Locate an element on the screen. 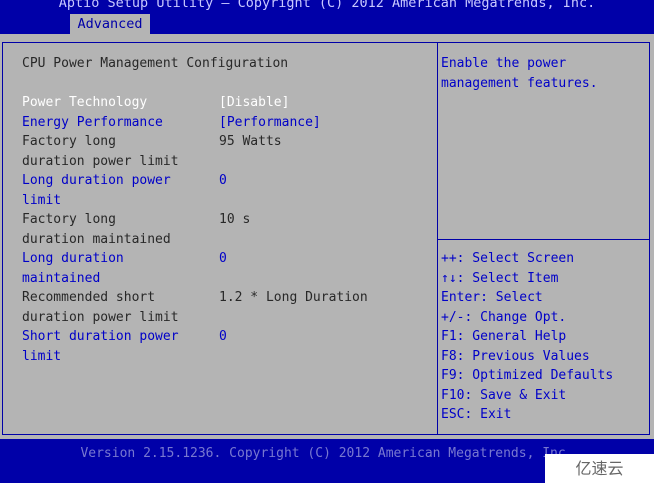 The image size is (654, 483). help-key-previous-values: F8: Previous Values is located at coordinates (515, 356).